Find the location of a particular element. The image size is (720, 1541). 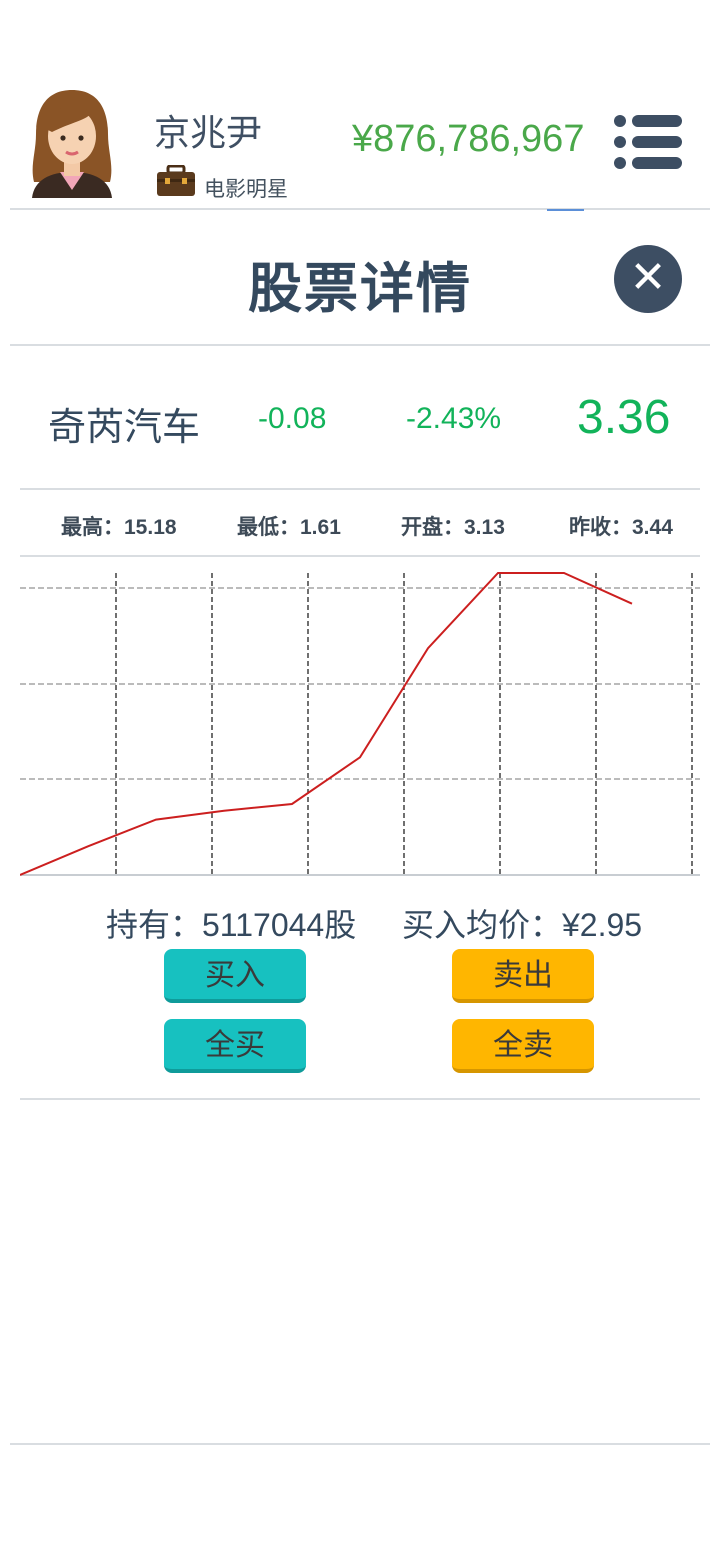

player-name: 京兆尹 is located at coordinates (208, 132).